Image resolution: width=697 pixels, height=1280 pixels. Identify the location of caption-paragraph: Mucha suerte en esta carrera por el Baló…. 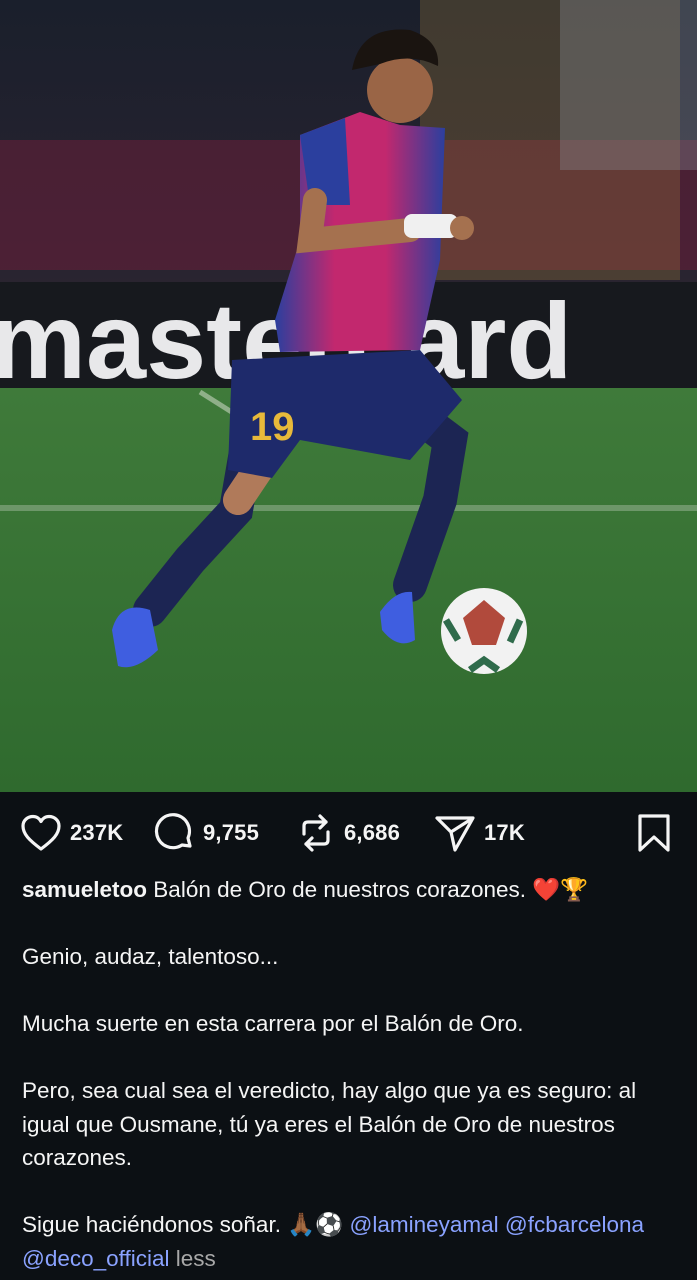
(273, 1023).